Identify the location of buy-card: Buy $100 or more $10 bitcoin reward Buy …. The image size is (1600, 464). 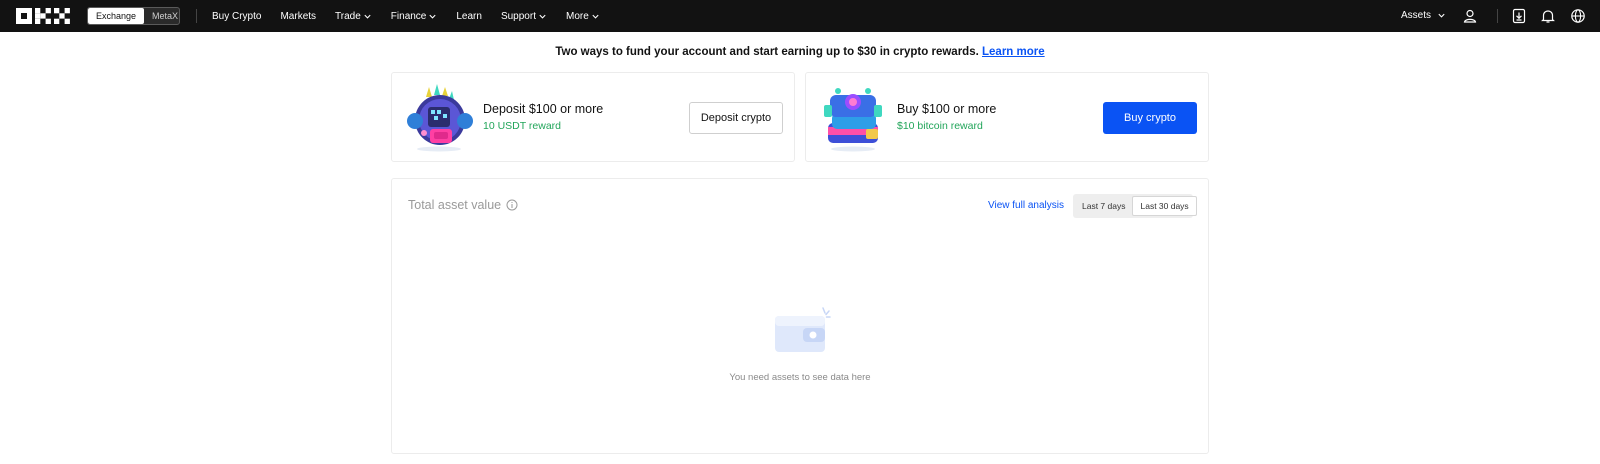
(1007, 117).